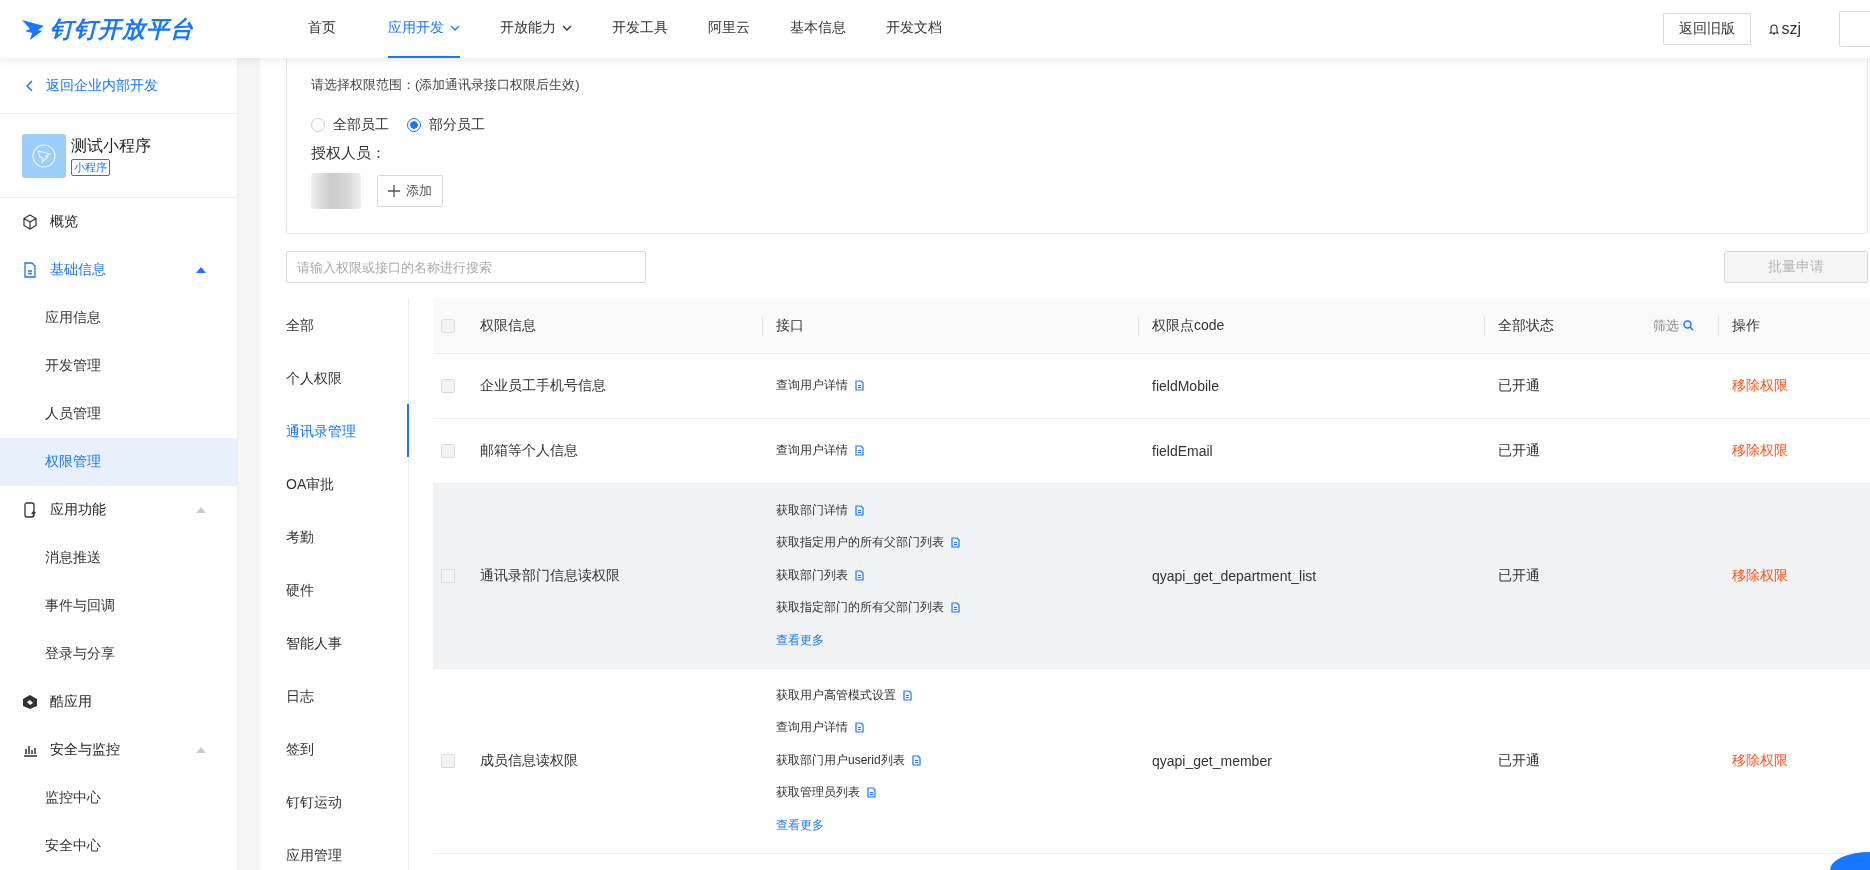 The height and width of the screenshot is (870, 1870). Describe the element at coordinates (90, 167) in the screenshot. I see `app-tag: 小程序` at that location.